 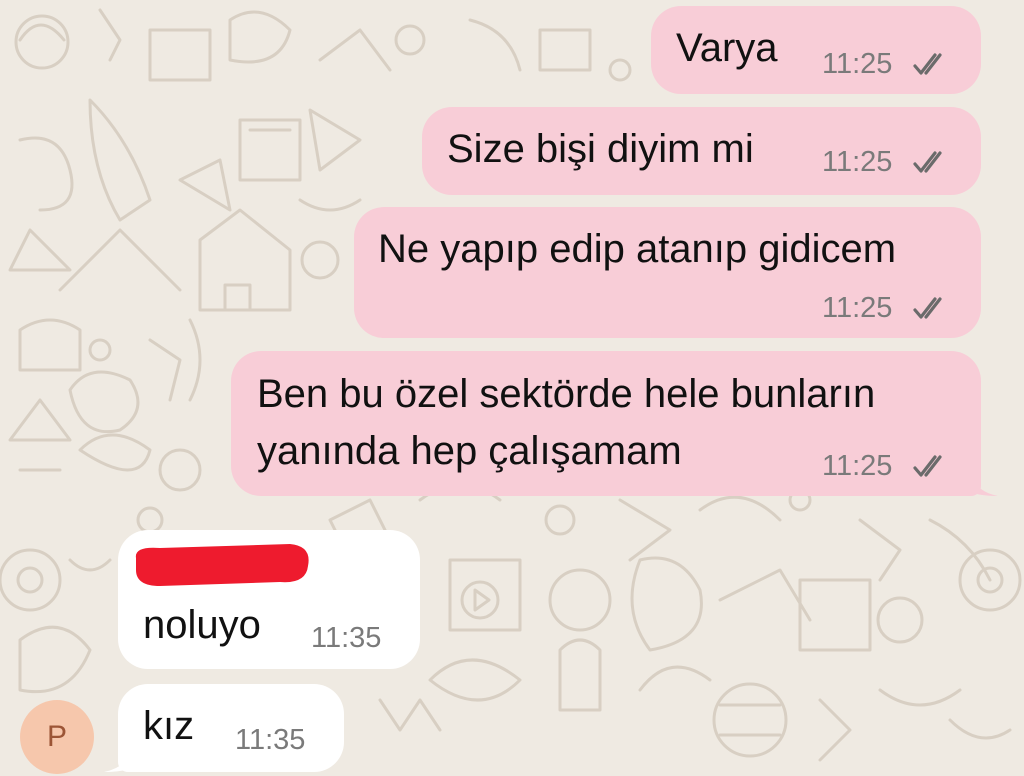 What do you see at coordinates (222, 565) in the screenshot?
I see `redacted-sender-name` at bounding box center [222, 565].